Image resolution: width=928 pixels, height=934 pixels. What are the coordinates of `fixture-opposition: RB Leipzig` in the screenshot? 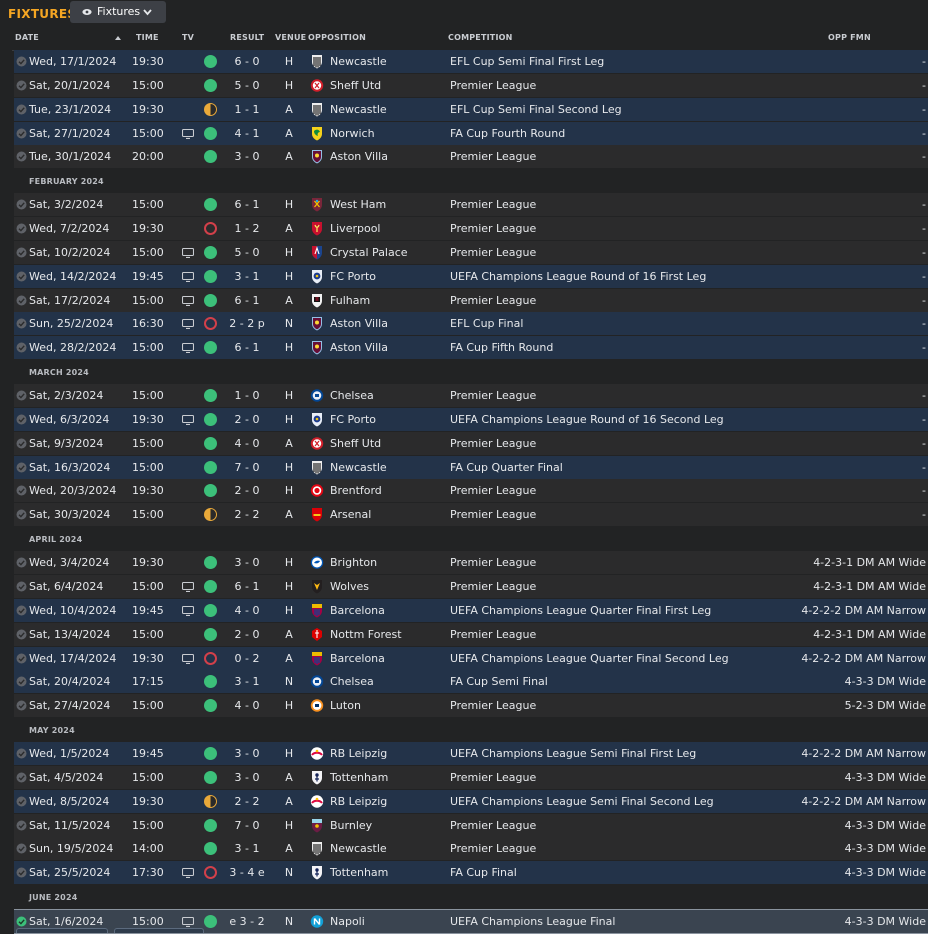 It's located at (358, 753).